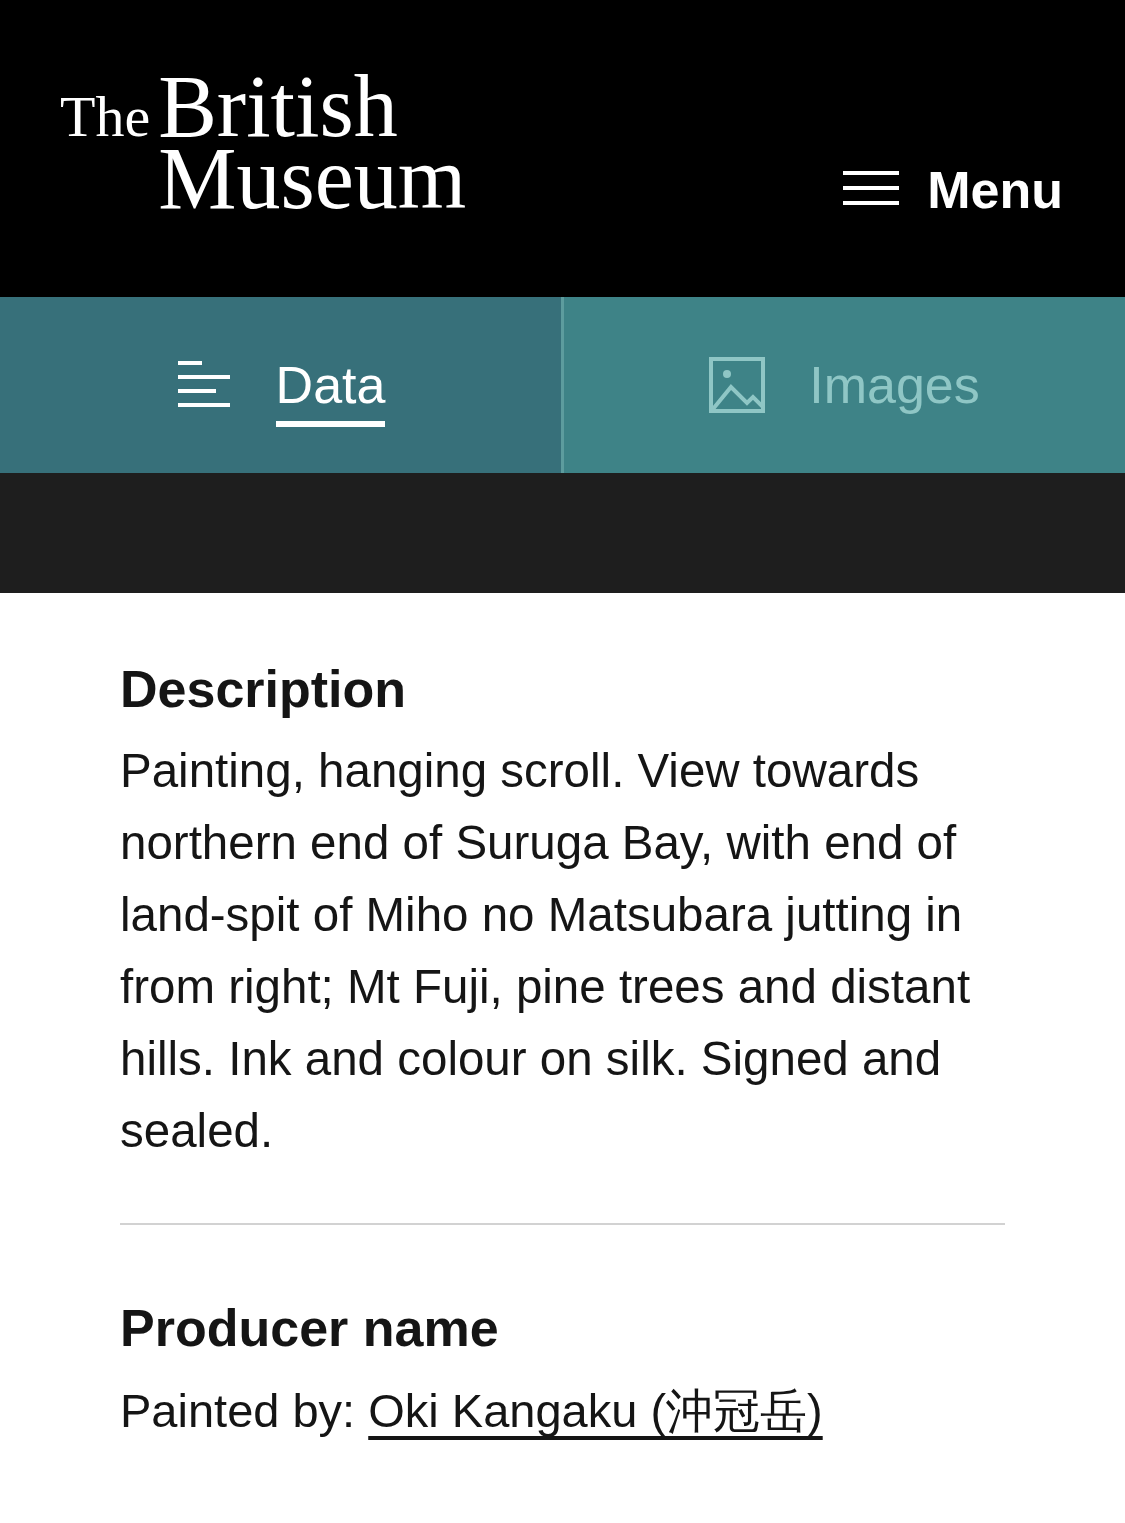  I want to click on menu-icon, so click(871, 188).